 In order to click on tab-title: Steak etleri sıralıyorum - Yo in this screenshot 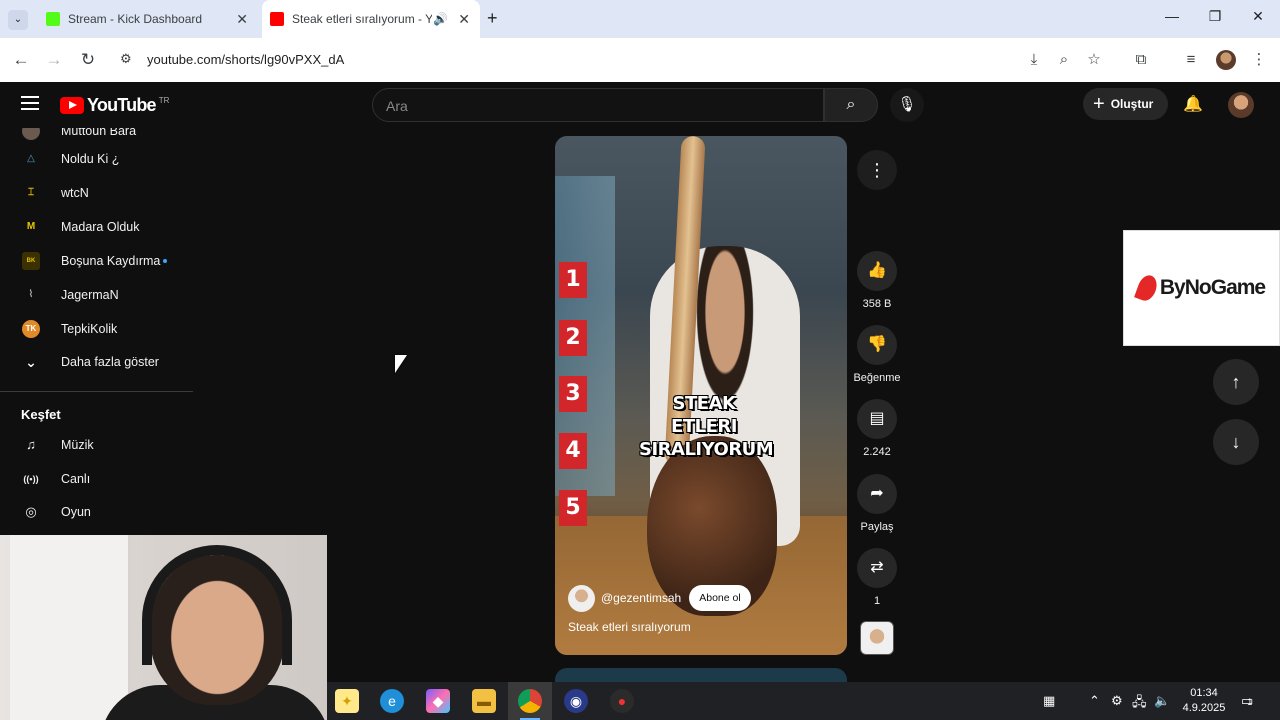, I will do `click(362, 19)`.